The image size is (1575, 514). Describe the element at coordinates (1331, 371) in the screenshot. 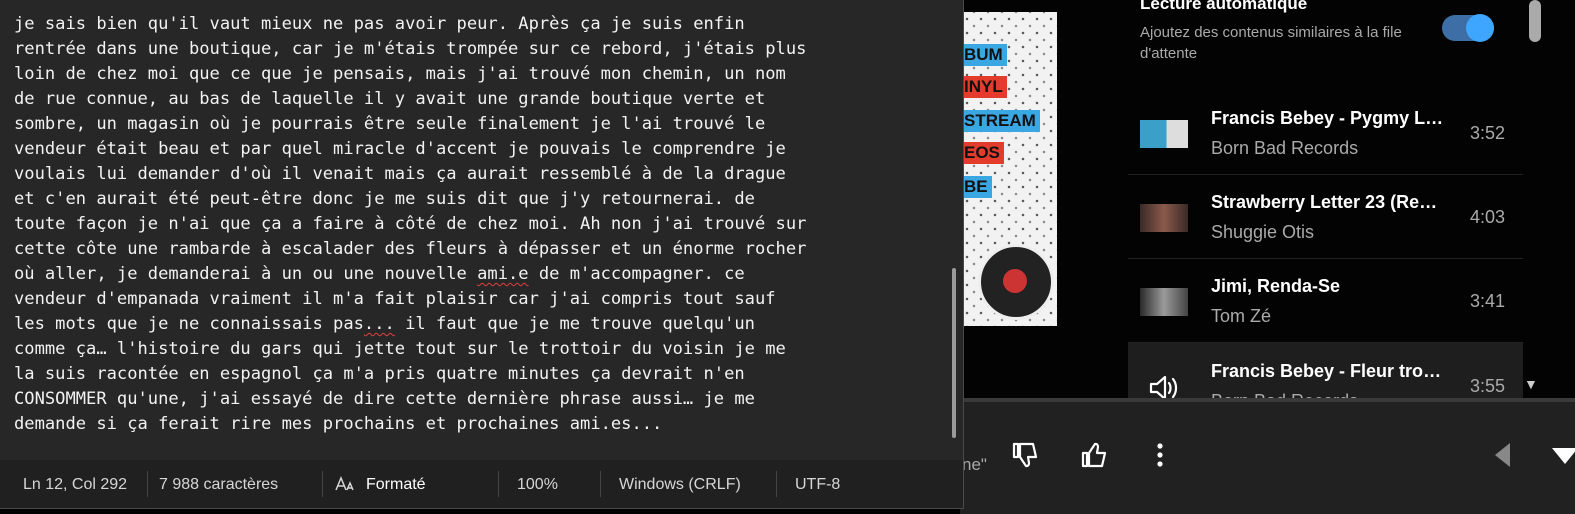

I see `track-title: Francis Bebey - Fleur tropicale` at that location.